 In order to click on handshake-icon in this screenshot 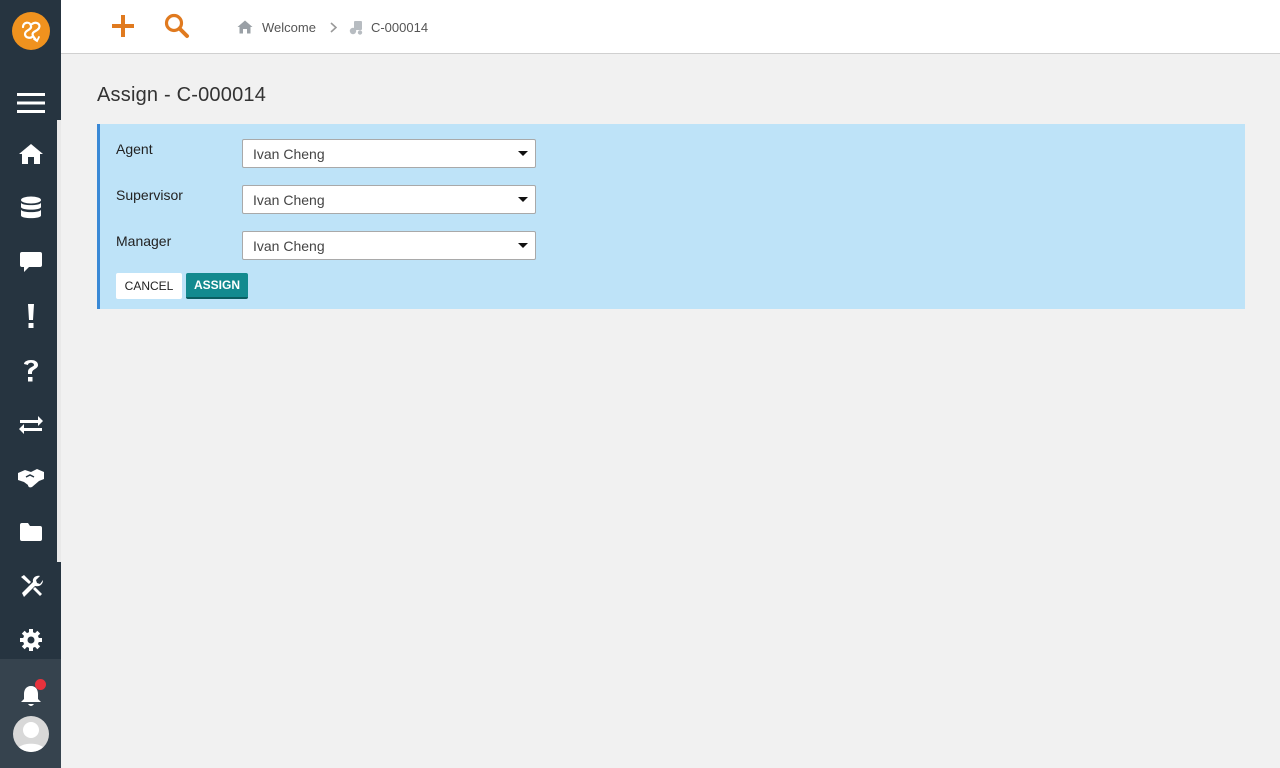, I will do `click(30, 478)`.